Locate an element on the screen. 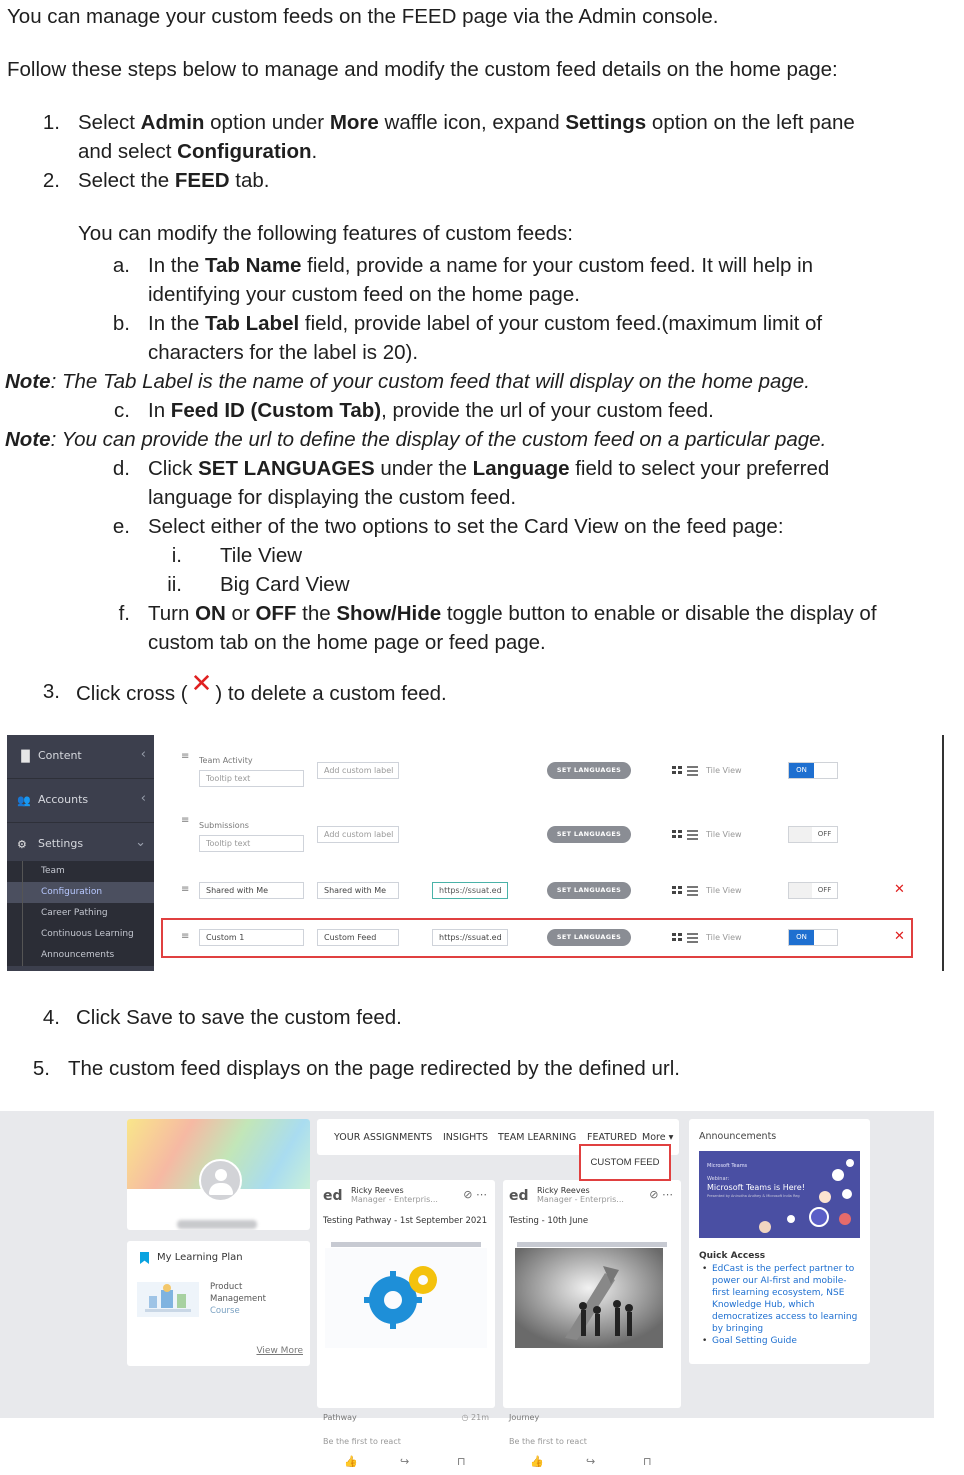  profile-name is located at coordinates (217, 1224).